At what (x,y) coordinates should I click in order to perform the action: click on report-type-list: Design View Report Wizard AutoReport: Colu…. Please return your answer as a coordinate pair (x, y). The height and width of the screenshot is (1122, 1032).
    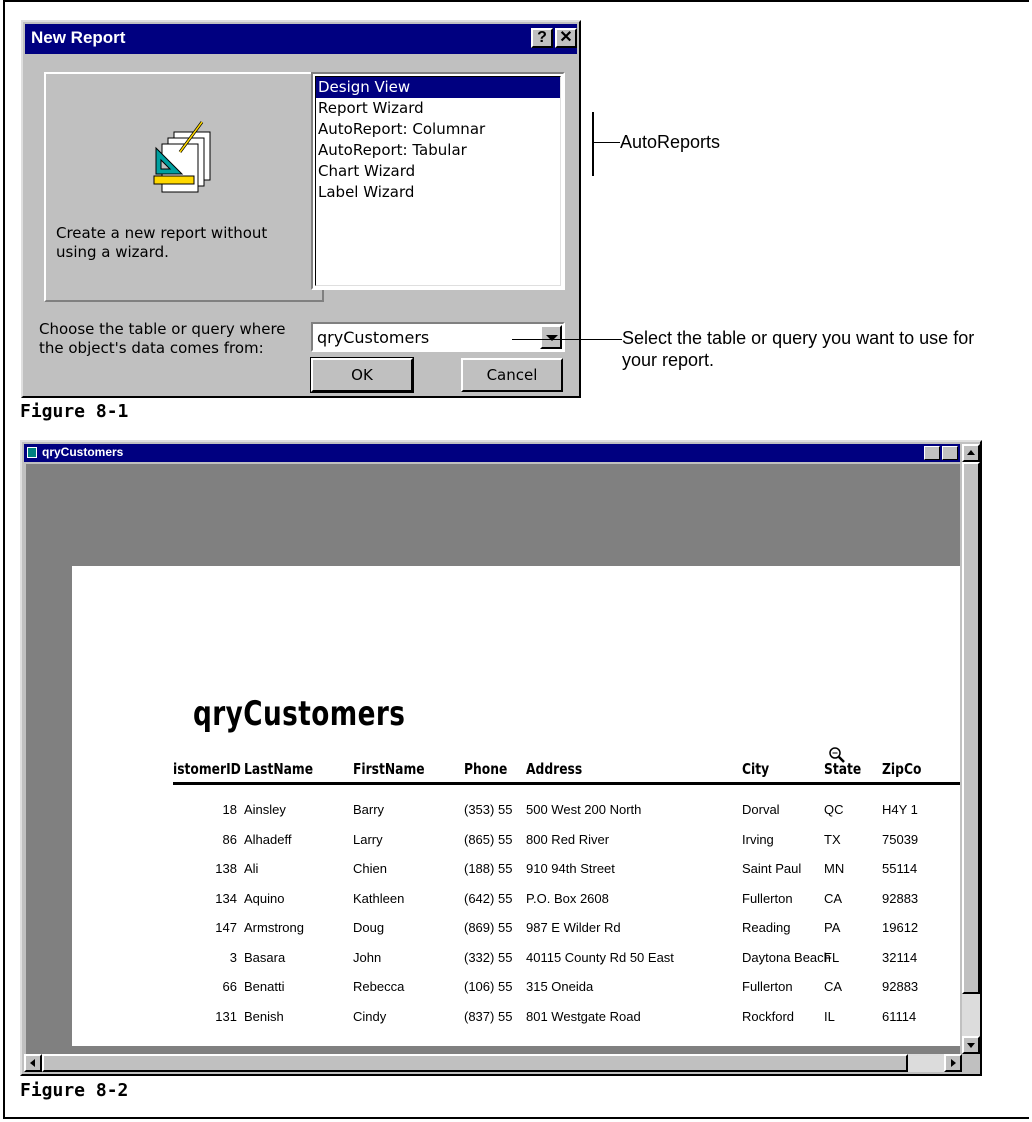
    Looking at the image, I should click on (438, 181).